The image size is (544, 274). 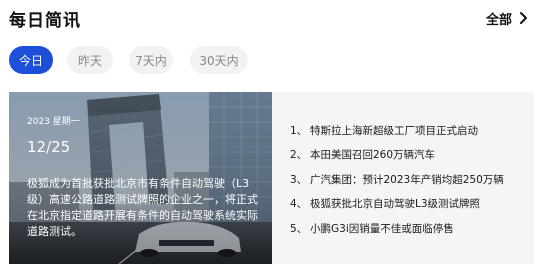 I want to click on section-title: 每日简讯, so click(x=45, y=20).